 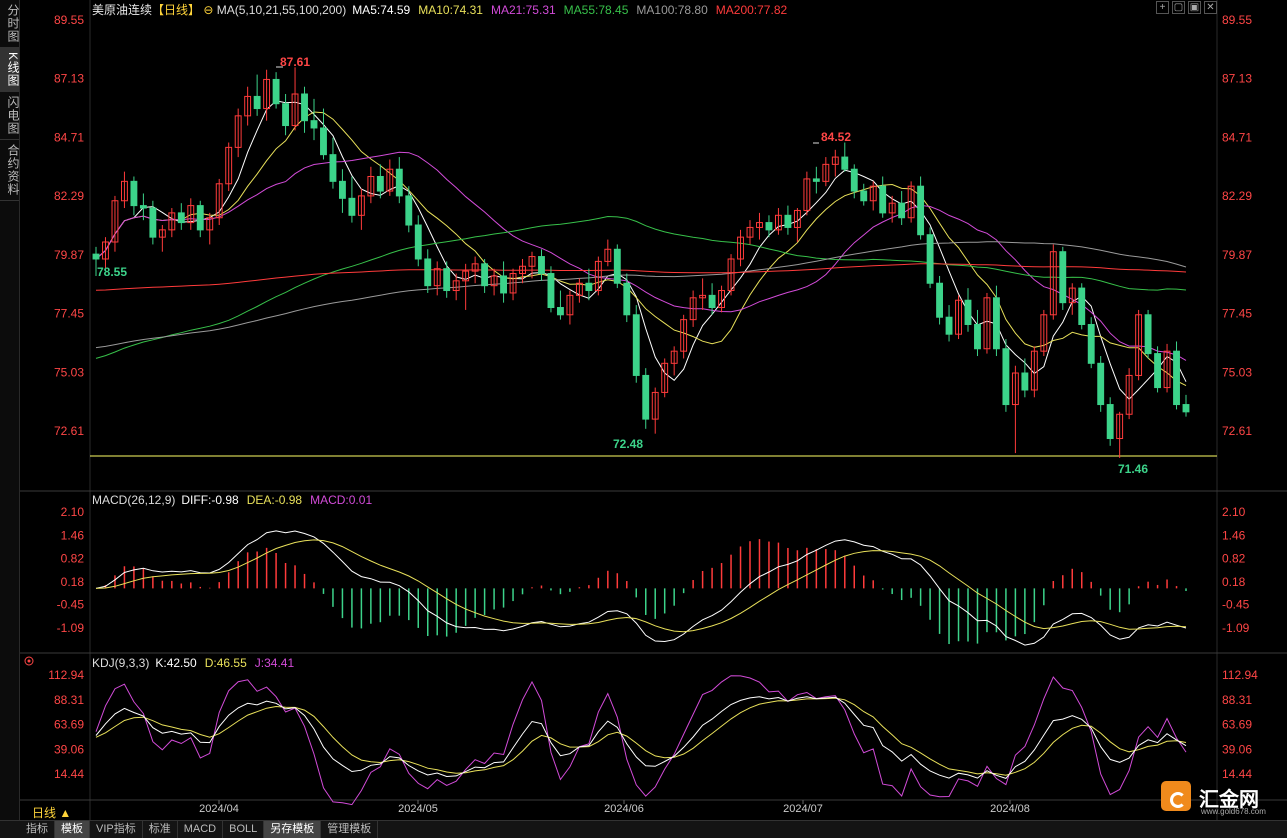 What do you see at coordinates (1237, 749) in the screenshot?
I see `kdj-tick-right: 39.06` at bounding box center [1237, 749].